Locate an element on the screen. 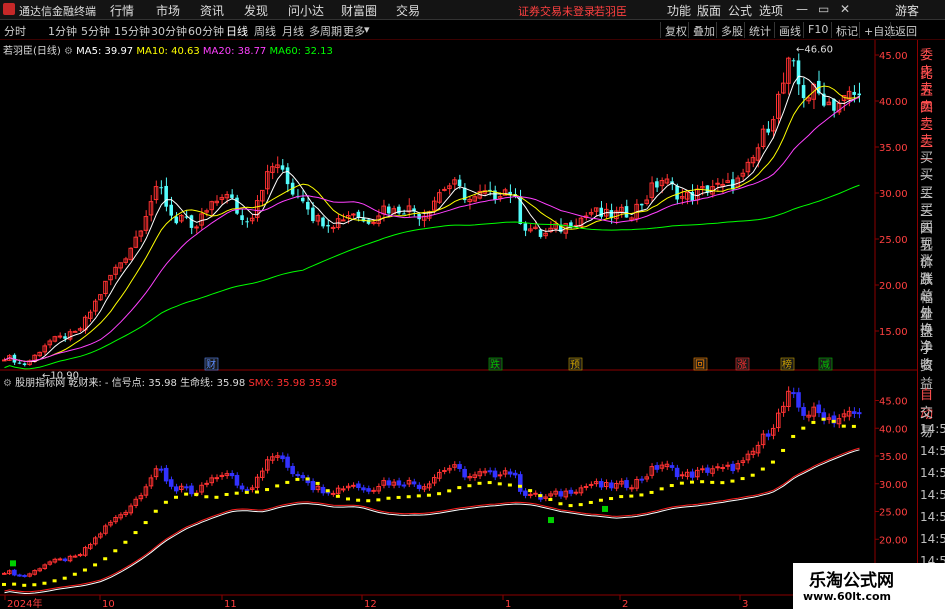 The width and height of the screenshot is (945, 609). main-y-tick-label: 15.00 is located at coordinates (893, 332).